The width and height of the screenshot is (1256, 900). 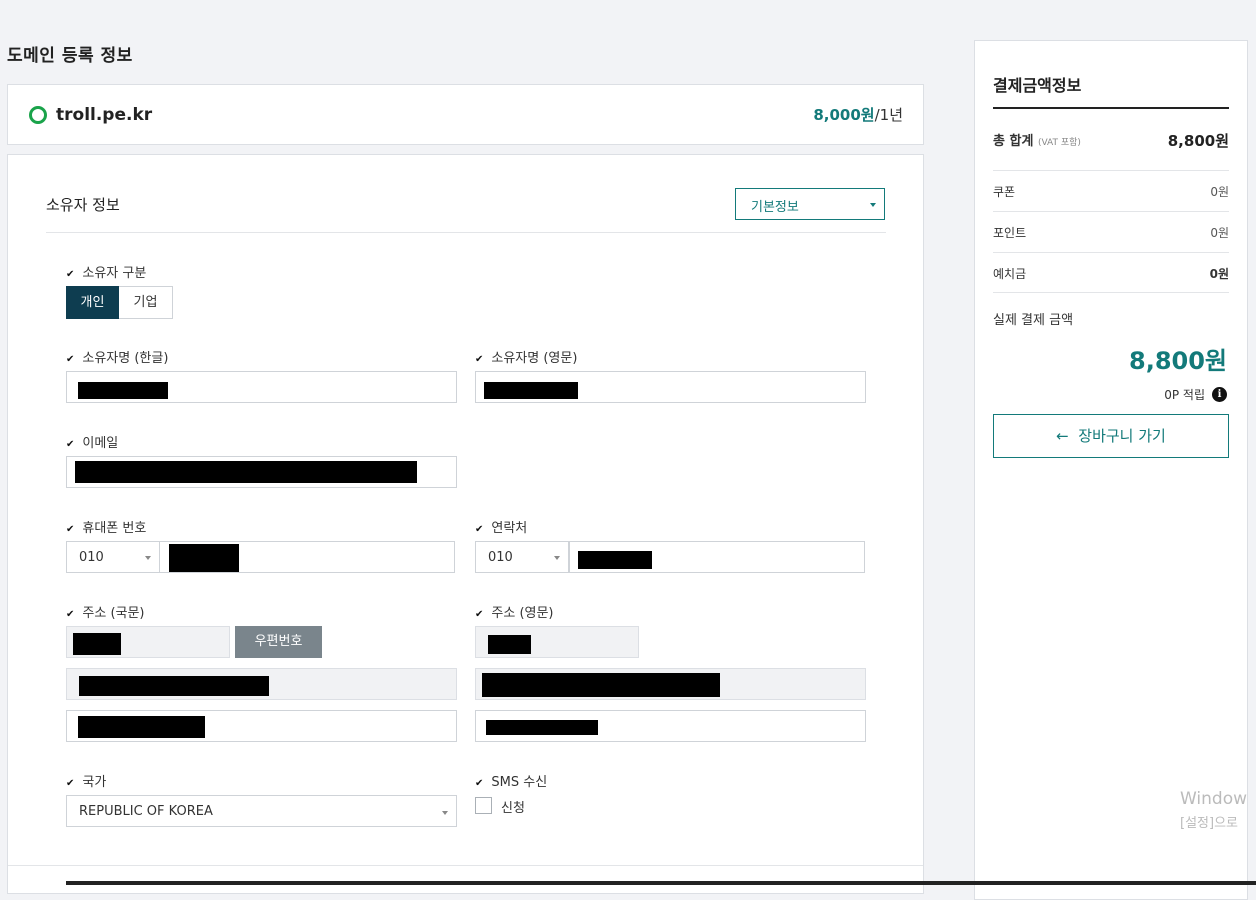 I want to click on address-kr-label: ✔ 주소 (국문), so click(x=105, y=613).